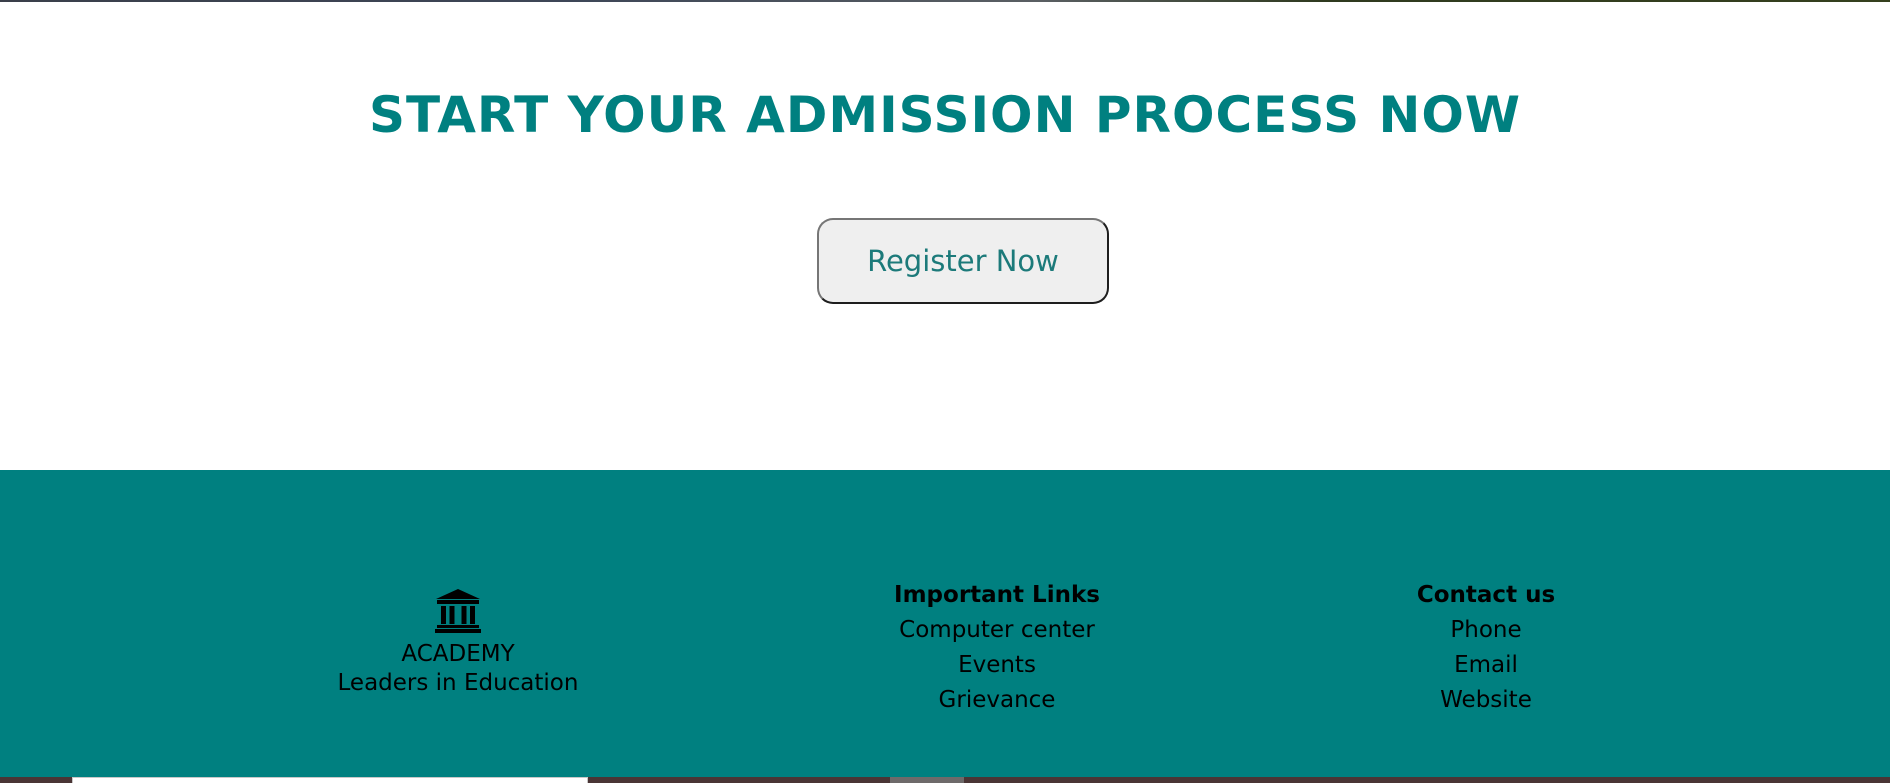 The width and height of the screenshot is (1890, 783). I want to click on brand-tagline: Leaders in Education, so click(458, 683).